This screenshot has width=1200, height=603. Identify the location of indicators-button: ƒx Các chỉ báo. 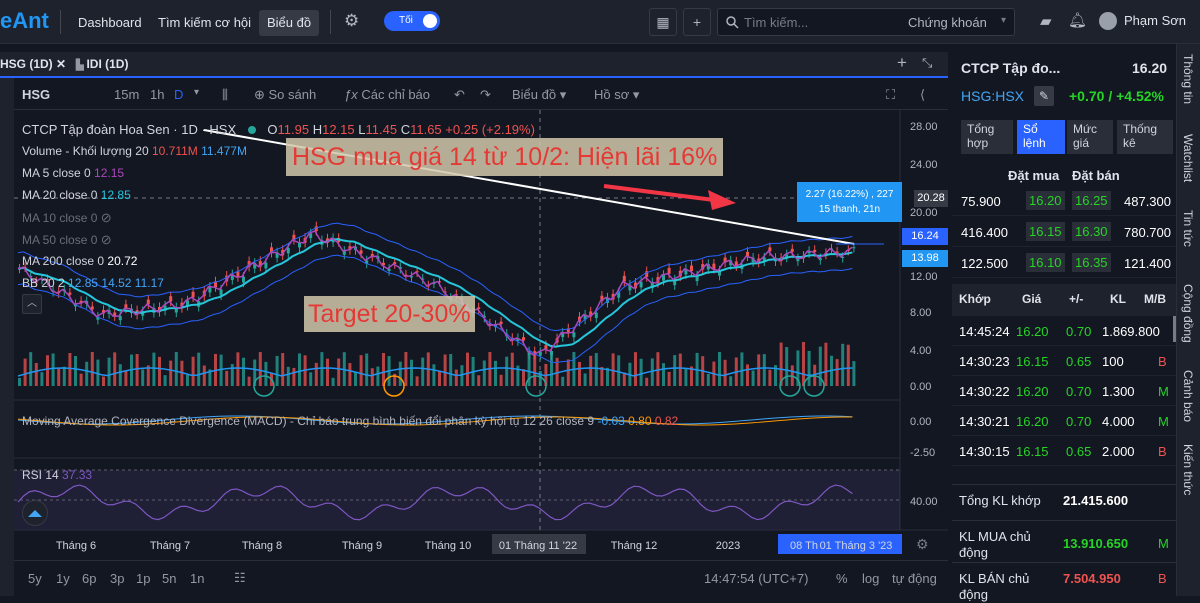
(387, 94).